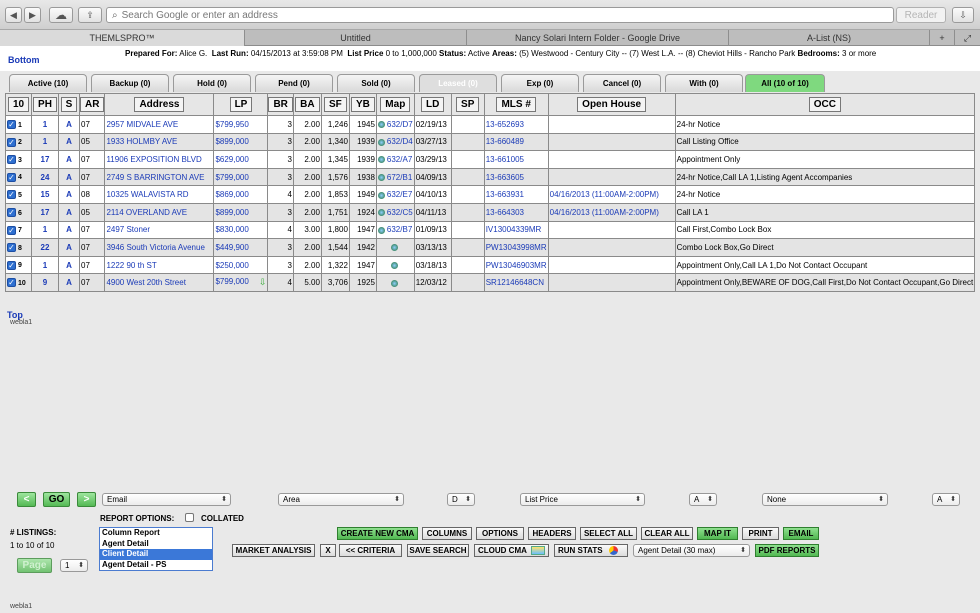  Describe the element at coordinates (829, 38) in the screenshot. I see `browser-tab: A-List (NS)` at that location.